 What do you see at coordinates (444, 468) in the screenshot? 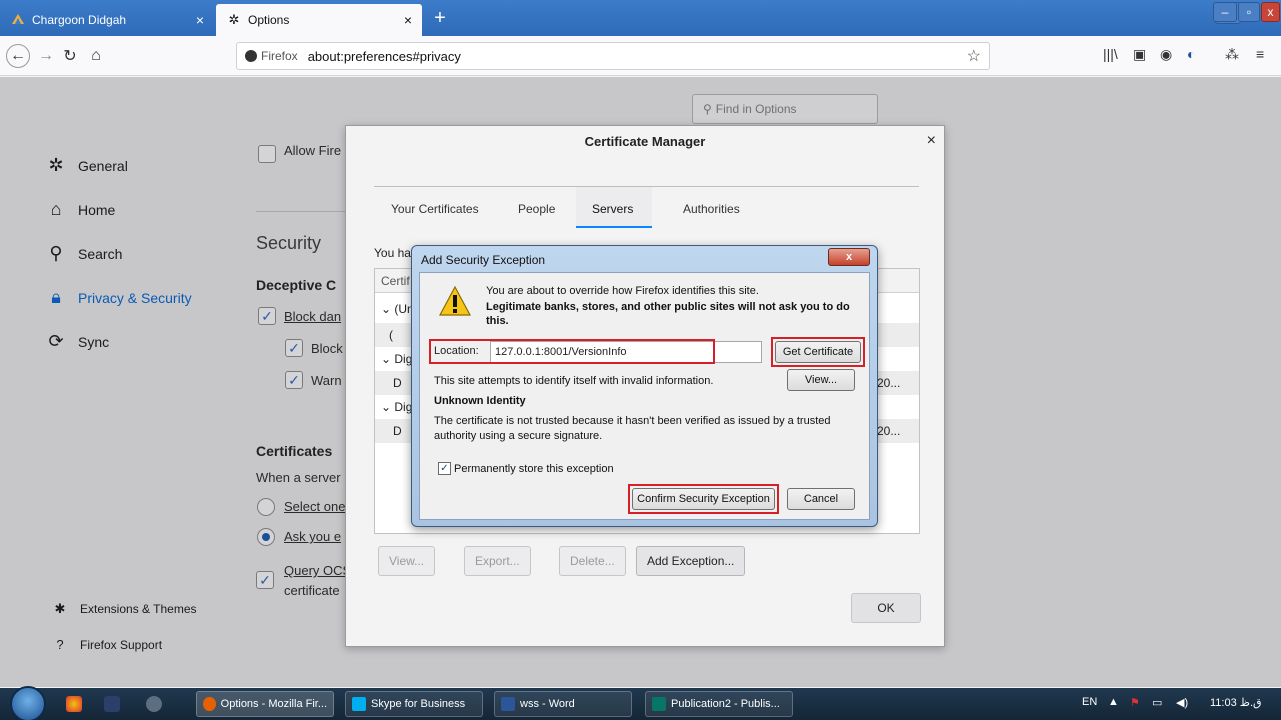
I see `permanent-checkbox: ✓` at bounding box center [444, 468].